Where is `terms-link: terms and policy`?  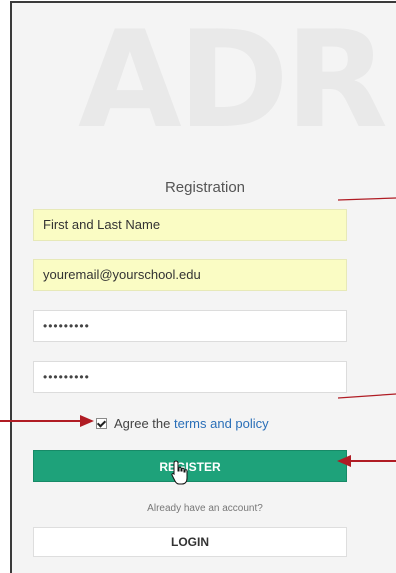
terms-link: terms and policy is located at coordinates (221, 423).